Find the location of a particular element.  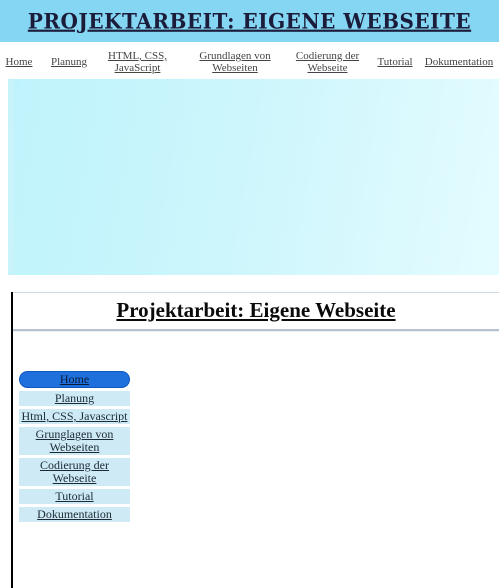

nav-link-tutorial: Tutorial is located at coordinates (395, 62).